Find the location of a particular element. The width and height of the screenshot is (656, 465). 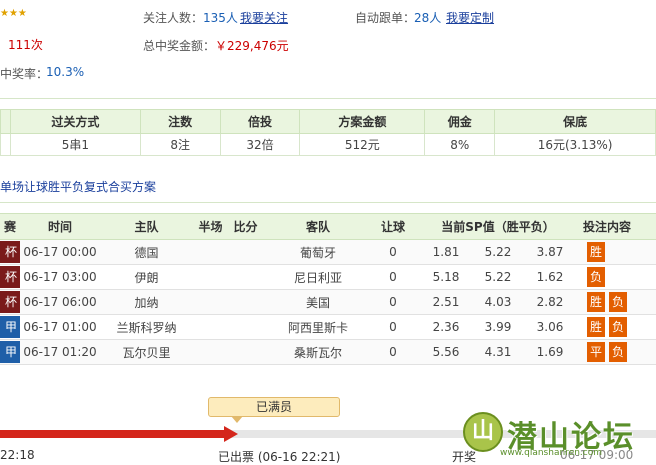

sp-cell: 2.51 4.03 2.82 is located at coordinates (498, 302).